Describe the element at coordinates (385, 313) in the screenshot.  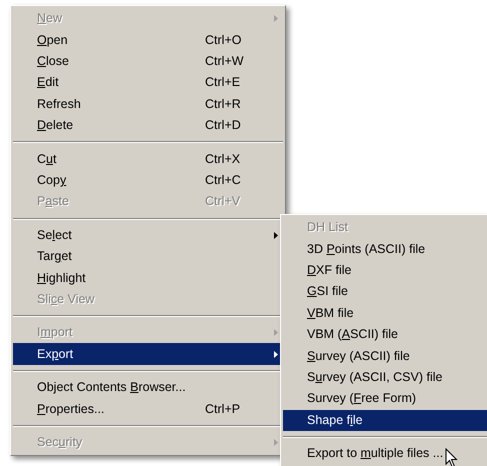
I see `menu-item: VBM file` at that location.